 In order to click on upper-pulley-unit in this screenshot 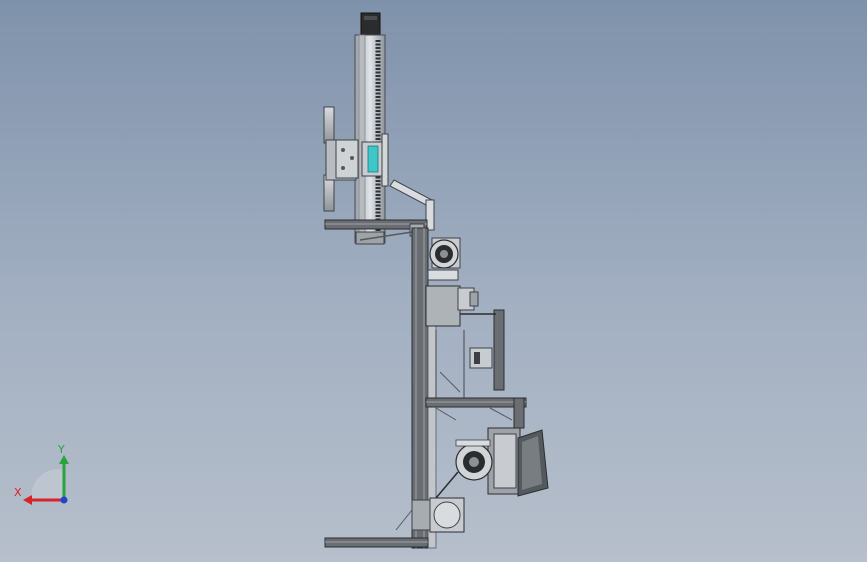, I will do `click(444, 259)`.